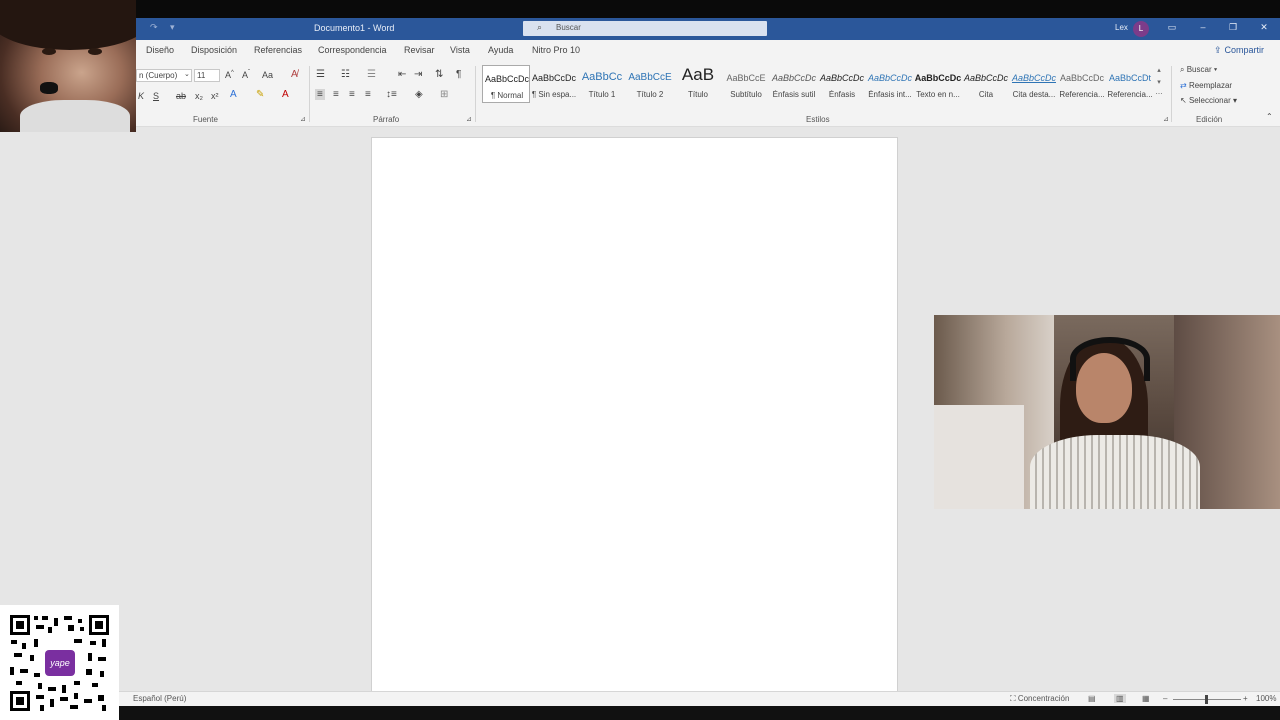 This screenshot has width=1280, height=720. What do you see at coordinates (1244, 50) in the screenshot?
I see `share-label: Compartir` at bounding box center [1244, 50].